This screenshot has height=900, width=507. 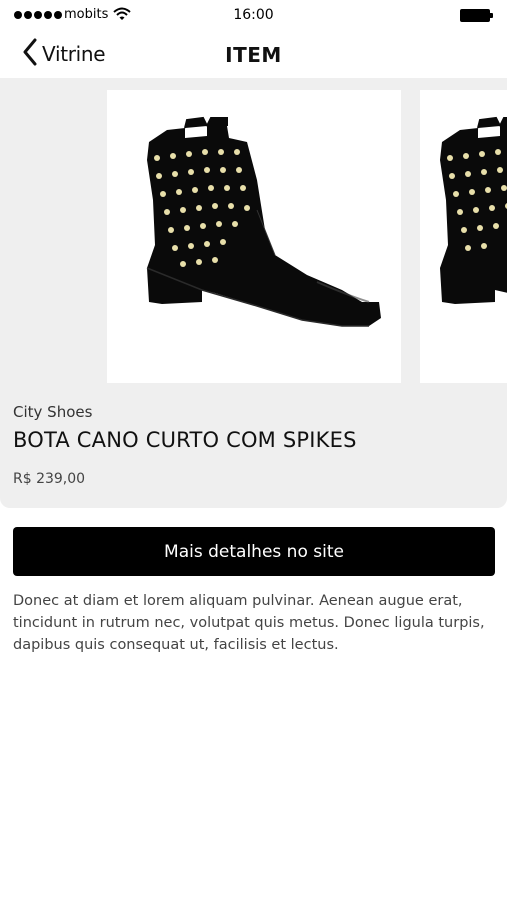 I want to click on boot-image, so click(x=263, y=221).